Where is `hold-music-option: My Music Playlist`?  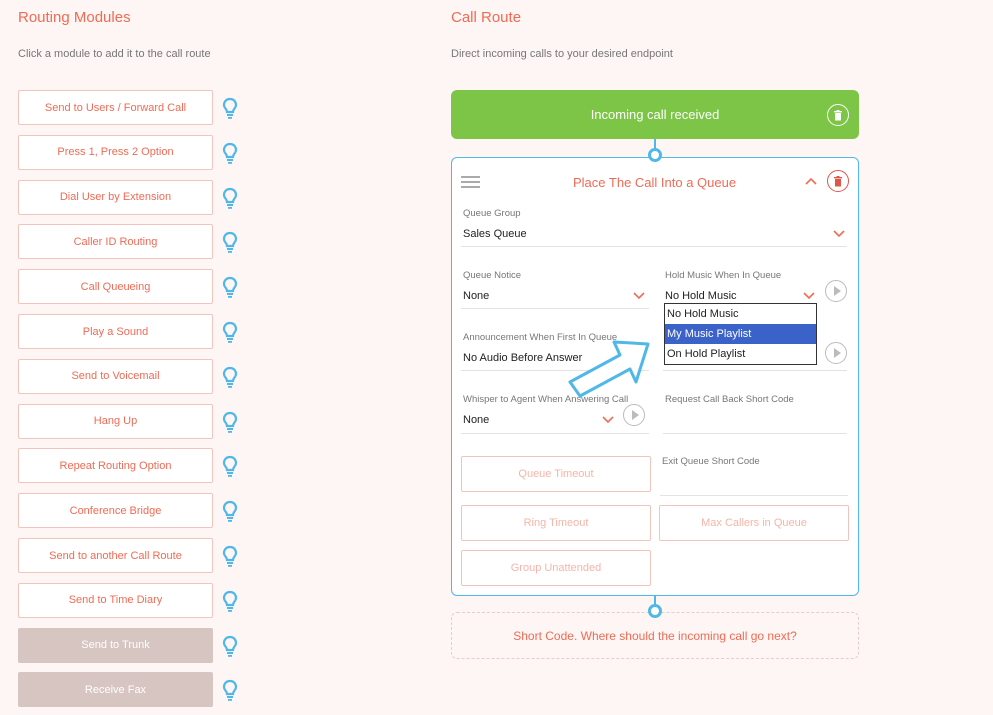
hold-music-option: My Music Playlist is located at coordinates (740, 334).